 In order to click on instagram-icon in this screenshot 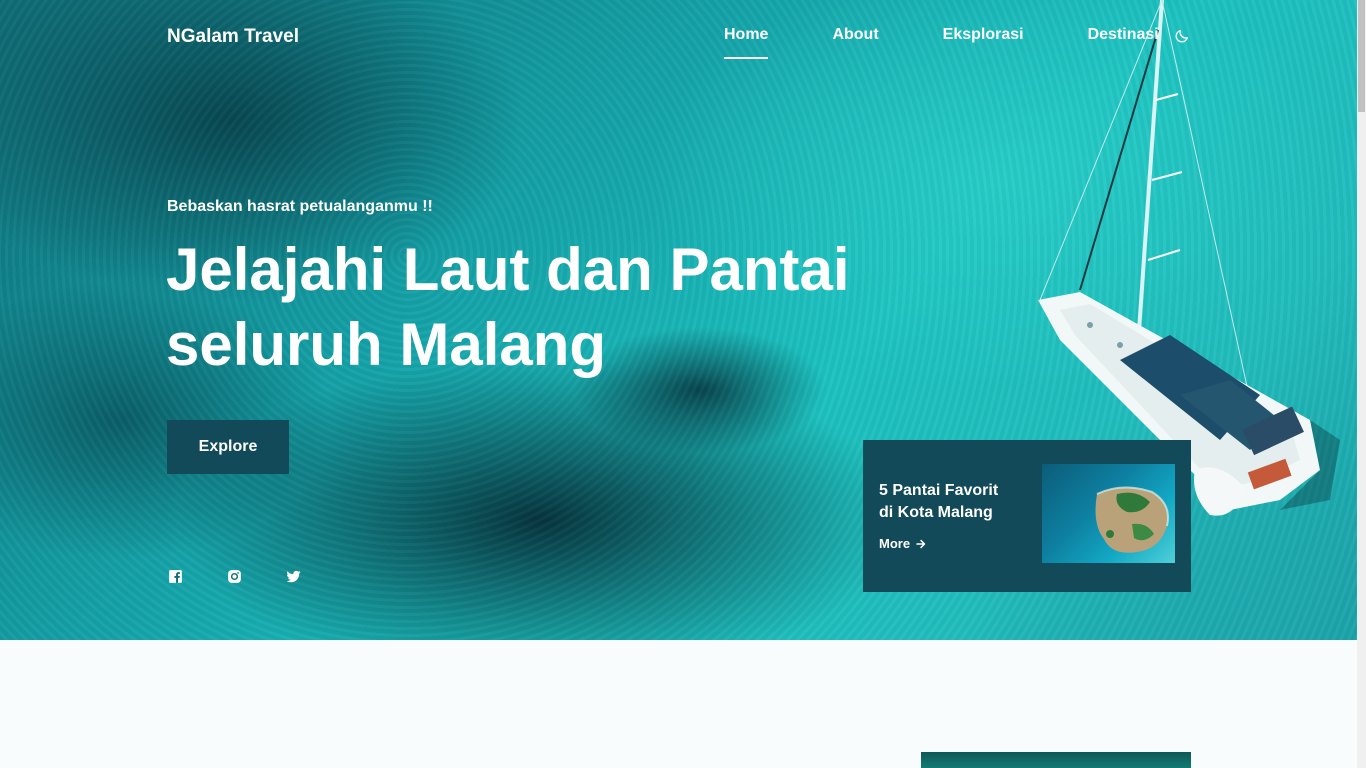, I will do `click(234, 576)`.